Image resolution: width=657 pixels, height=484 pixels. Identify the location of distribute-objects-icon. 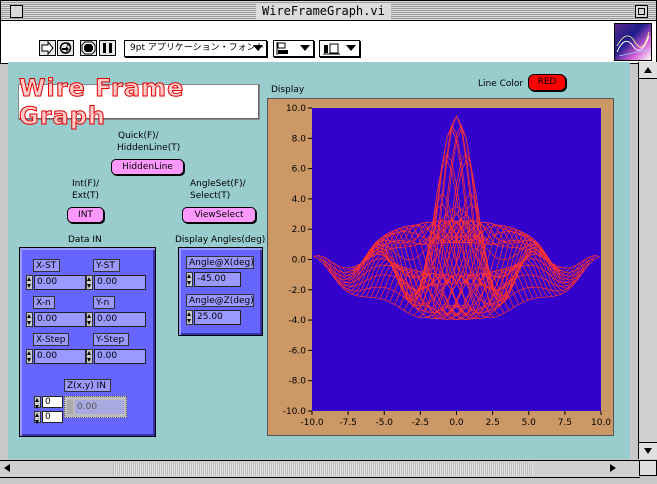
(331, 49).